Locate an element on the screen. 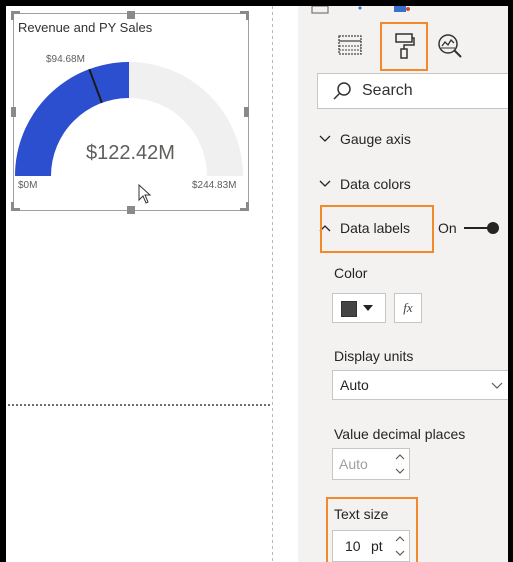 This screenshot has width=513, height=562. resize-handle-left is located at coordinates (13, 112).